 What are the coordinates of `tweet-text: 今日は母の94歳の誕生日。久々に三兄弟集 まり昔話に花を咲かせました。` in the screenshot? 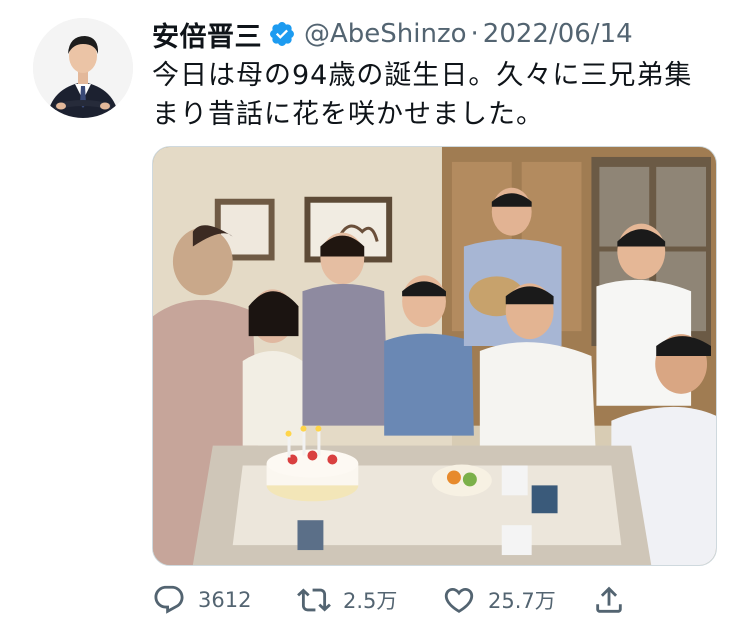 It's located at (437, 95).